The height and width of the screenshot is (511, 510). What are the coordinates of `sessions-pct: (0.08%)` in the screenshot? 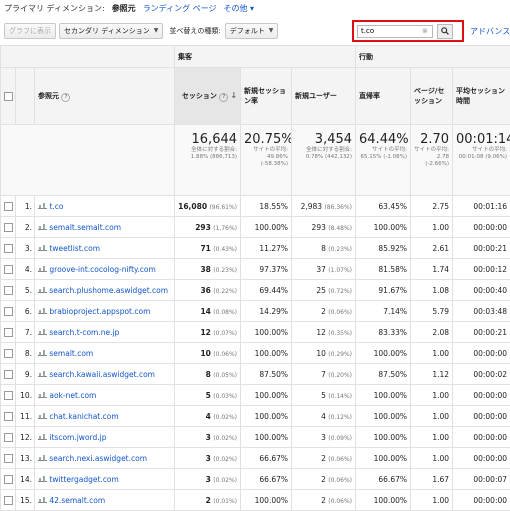 It's located at (225, 312).